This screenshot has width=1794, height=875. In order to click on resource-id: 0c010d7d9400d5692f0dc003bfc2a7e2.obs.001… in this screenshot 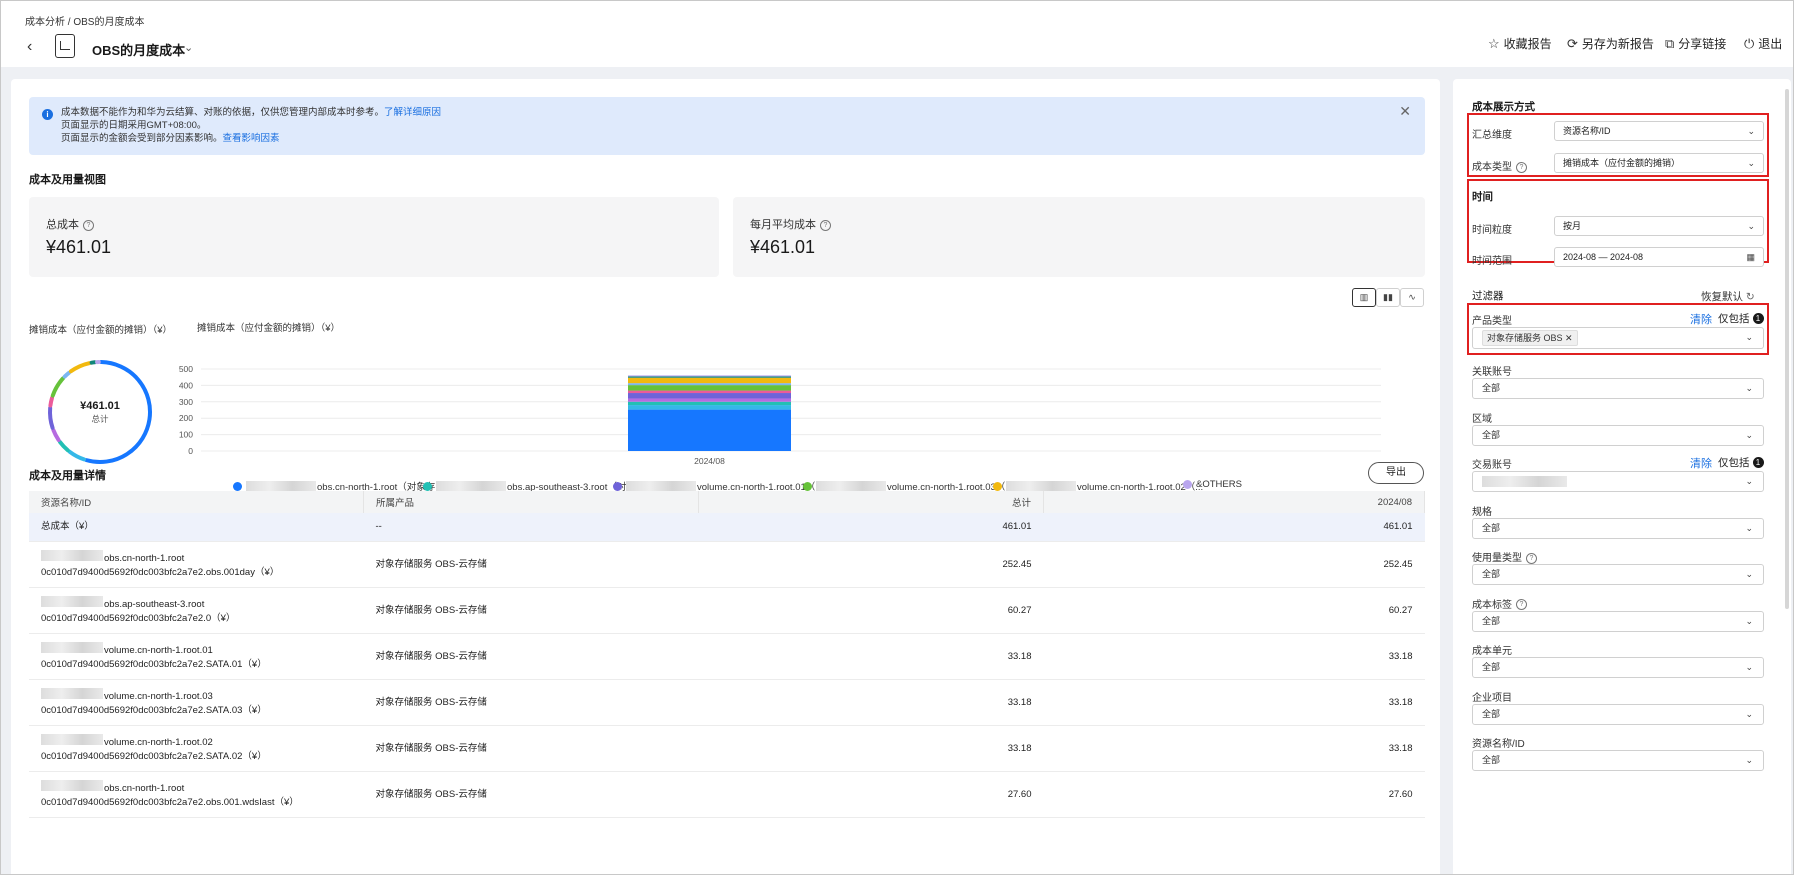, I will do `click(160, 572)`.